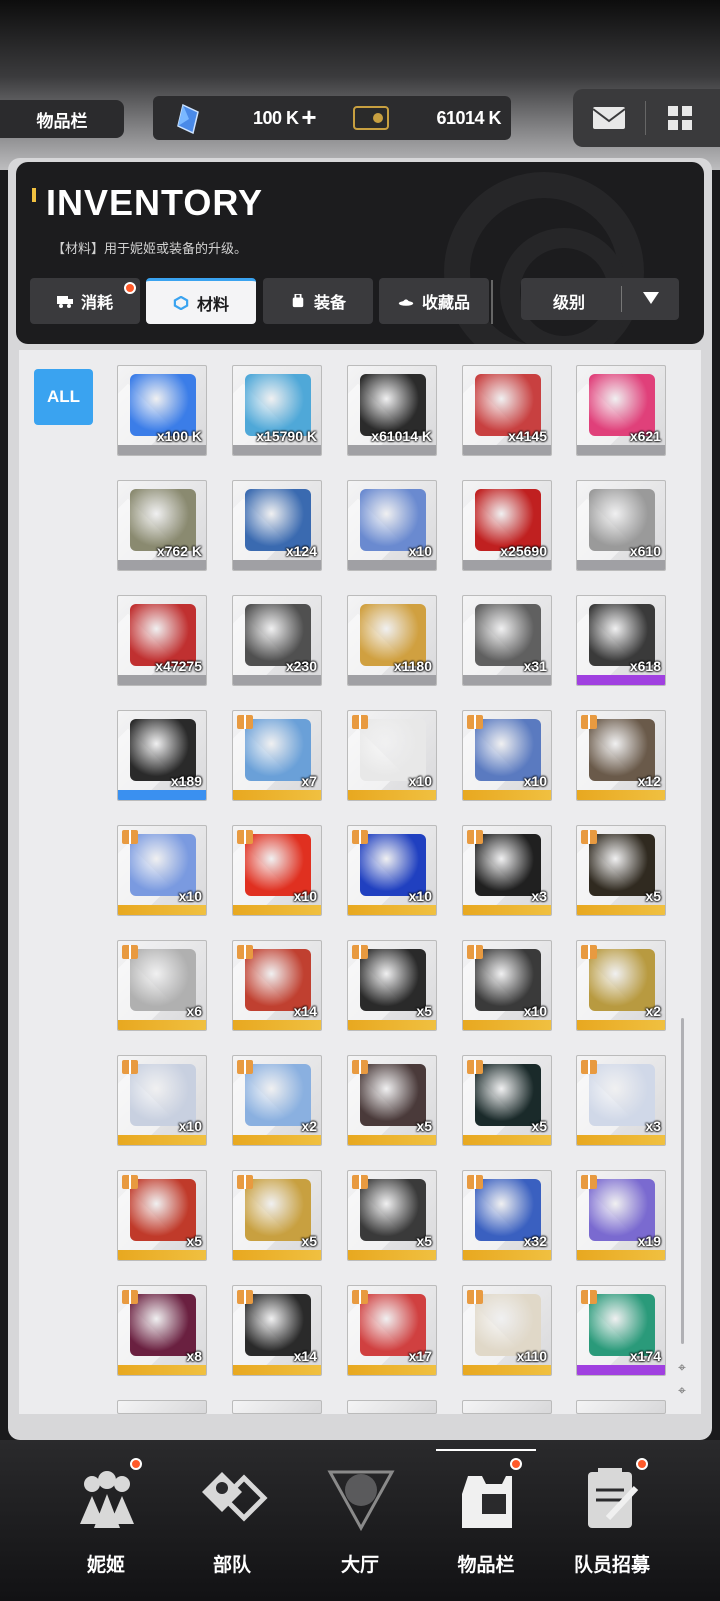 The width and height of the screenshot is (720, 1601). Describe the element at coordinates (309, 117) in the screenshot. I see `add-currency-button: +` at that location.